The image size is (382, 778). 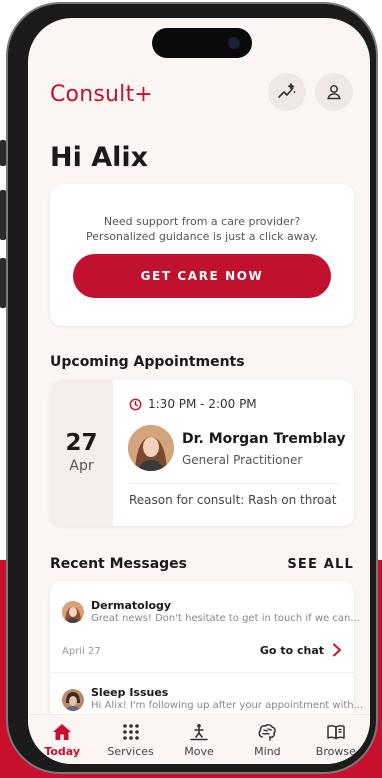 What do you see at coordinates (267, 751) in the screenshot?
I see `tab-label: Mind` at bounding box center [267, 751].